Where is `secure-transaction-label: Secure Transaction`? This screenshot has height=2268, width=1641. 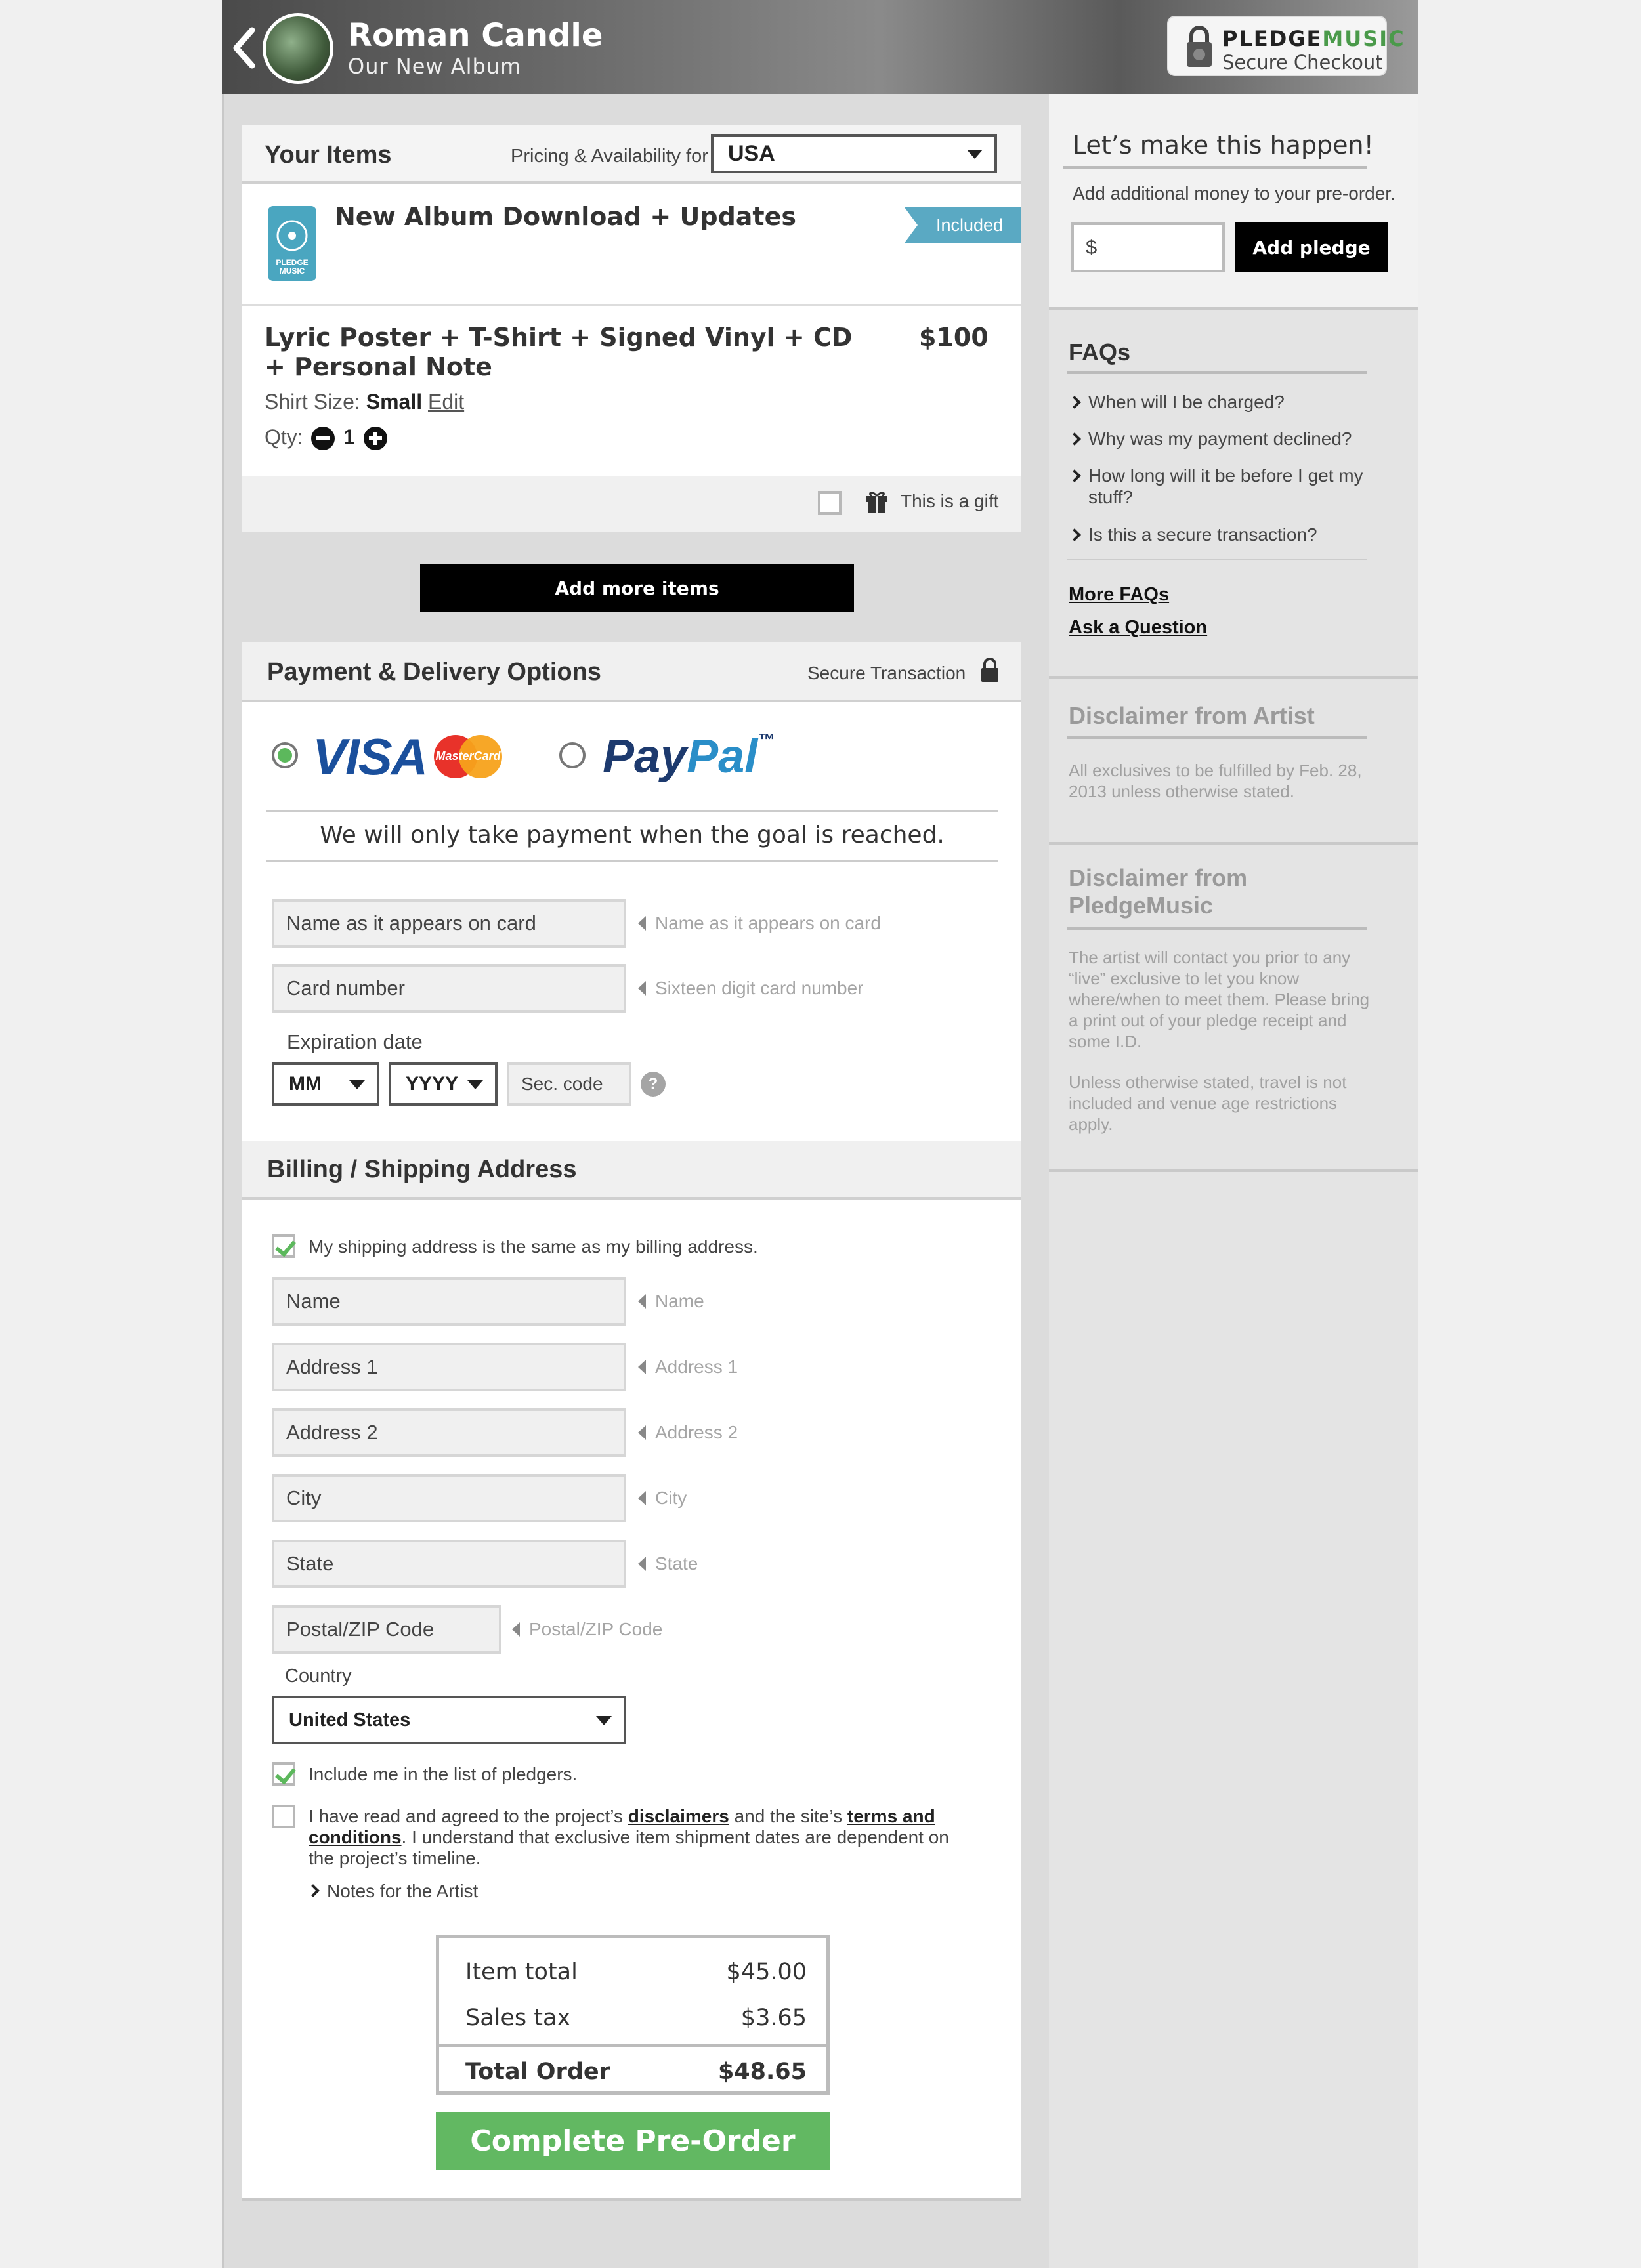
secure-transaction-label: Secure Transaction is located at coordinates (886, 673).